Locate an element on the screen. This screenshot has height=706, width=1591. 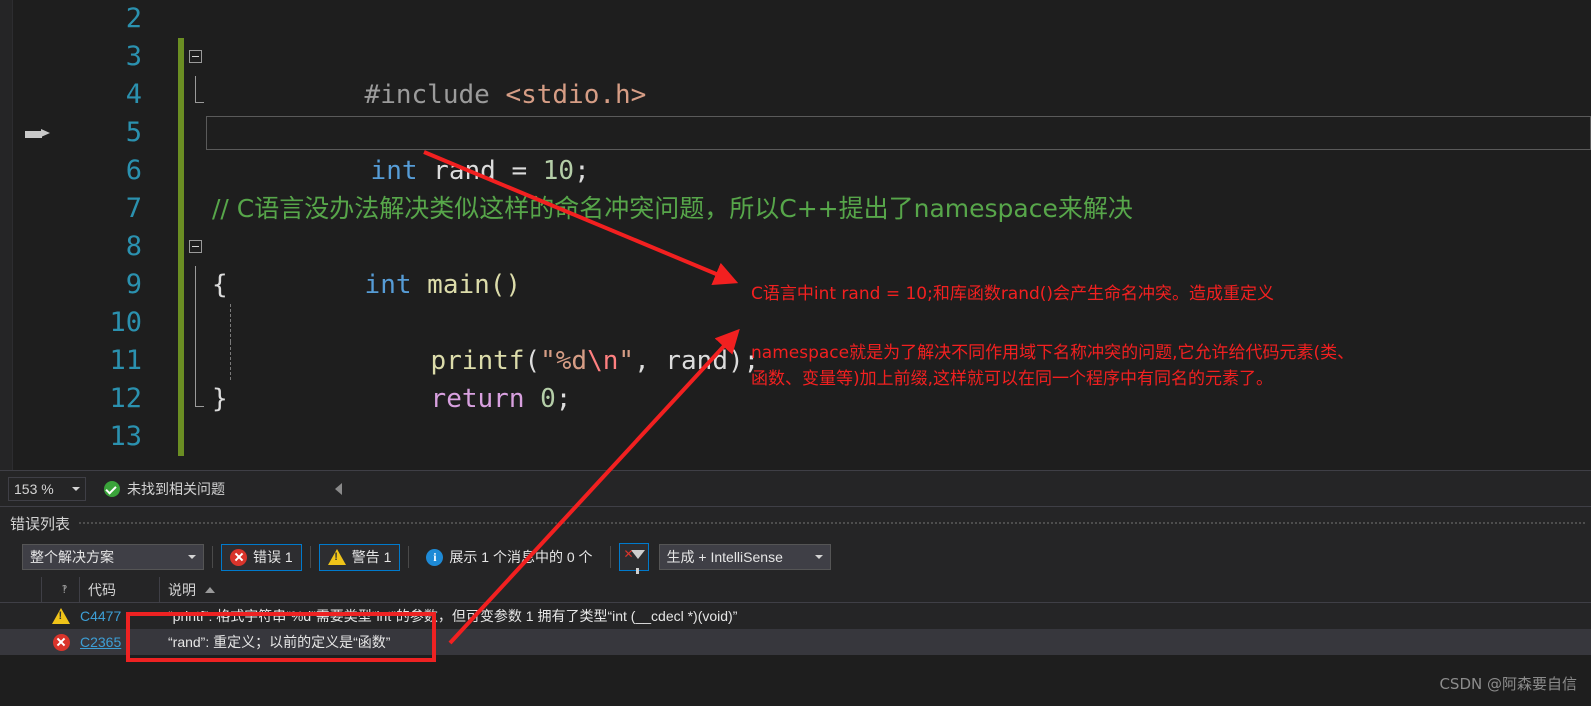
token-brace: } is located at coordinates (220, 399).